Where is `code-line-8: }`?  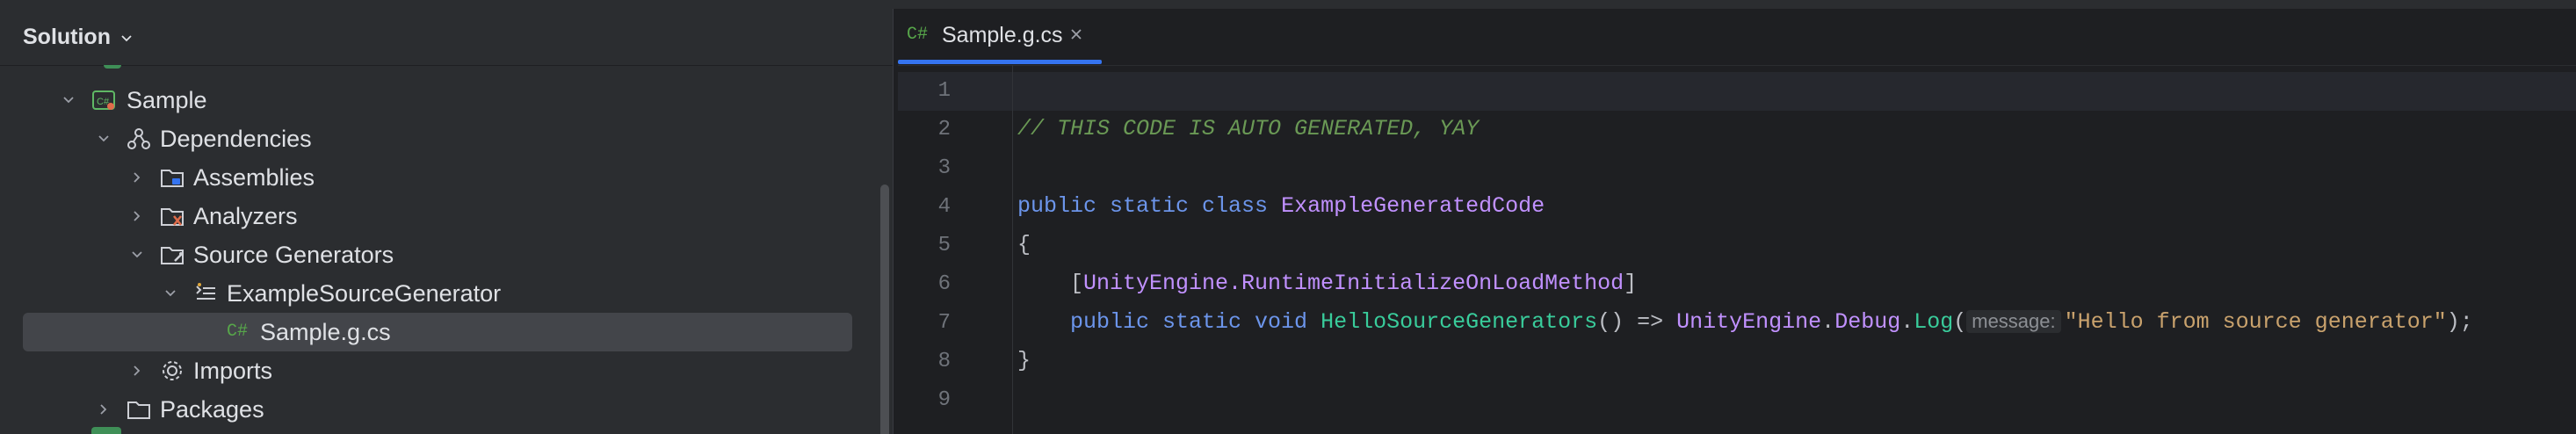 code-line-8: } is located at coordinates (1024, 360).